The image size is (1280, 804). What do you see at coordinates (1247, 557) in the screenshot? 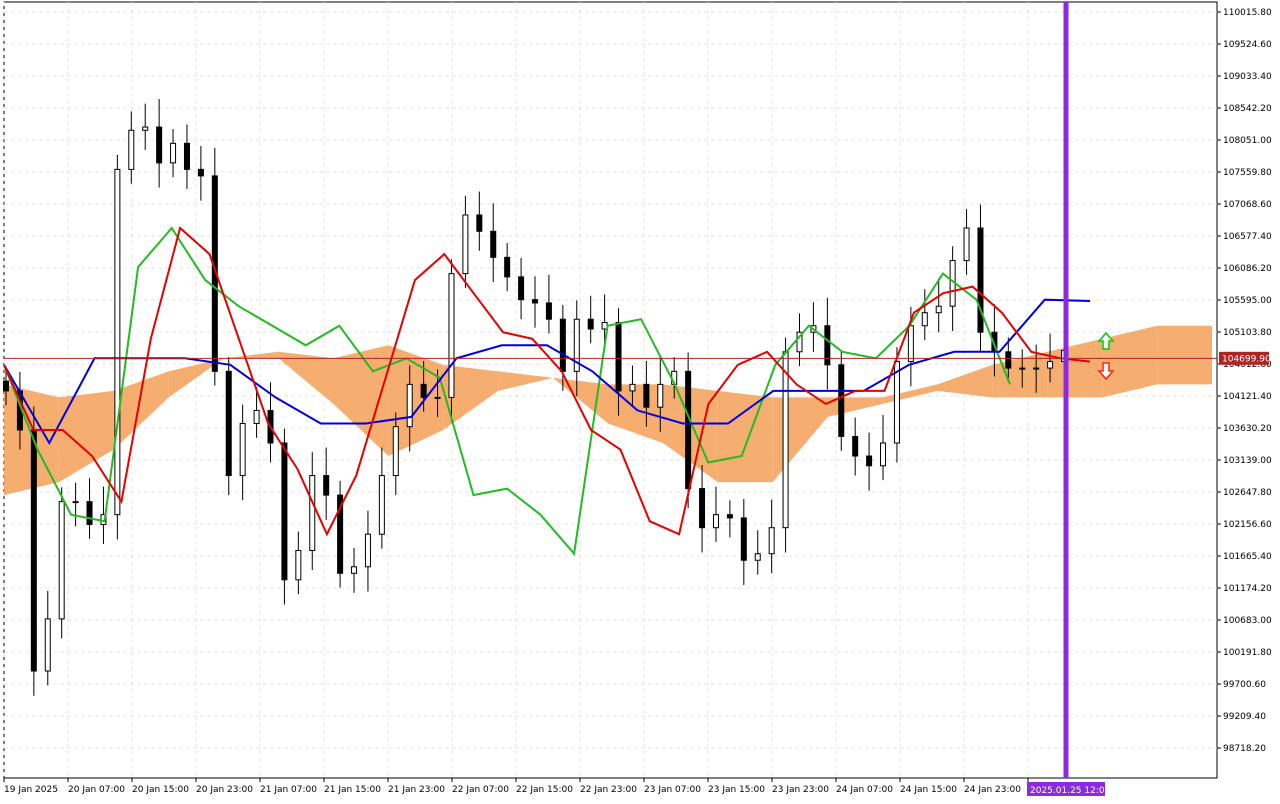
I see `price-tick-label: 101665.40` at bounding box center [1247, 557].